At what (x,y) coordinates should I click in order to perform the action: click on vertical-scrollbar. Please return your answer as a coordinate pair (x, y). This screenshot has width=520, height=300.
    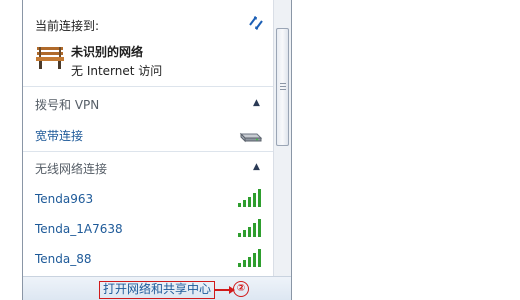
    Looking at the image, I should click on (282, 138).